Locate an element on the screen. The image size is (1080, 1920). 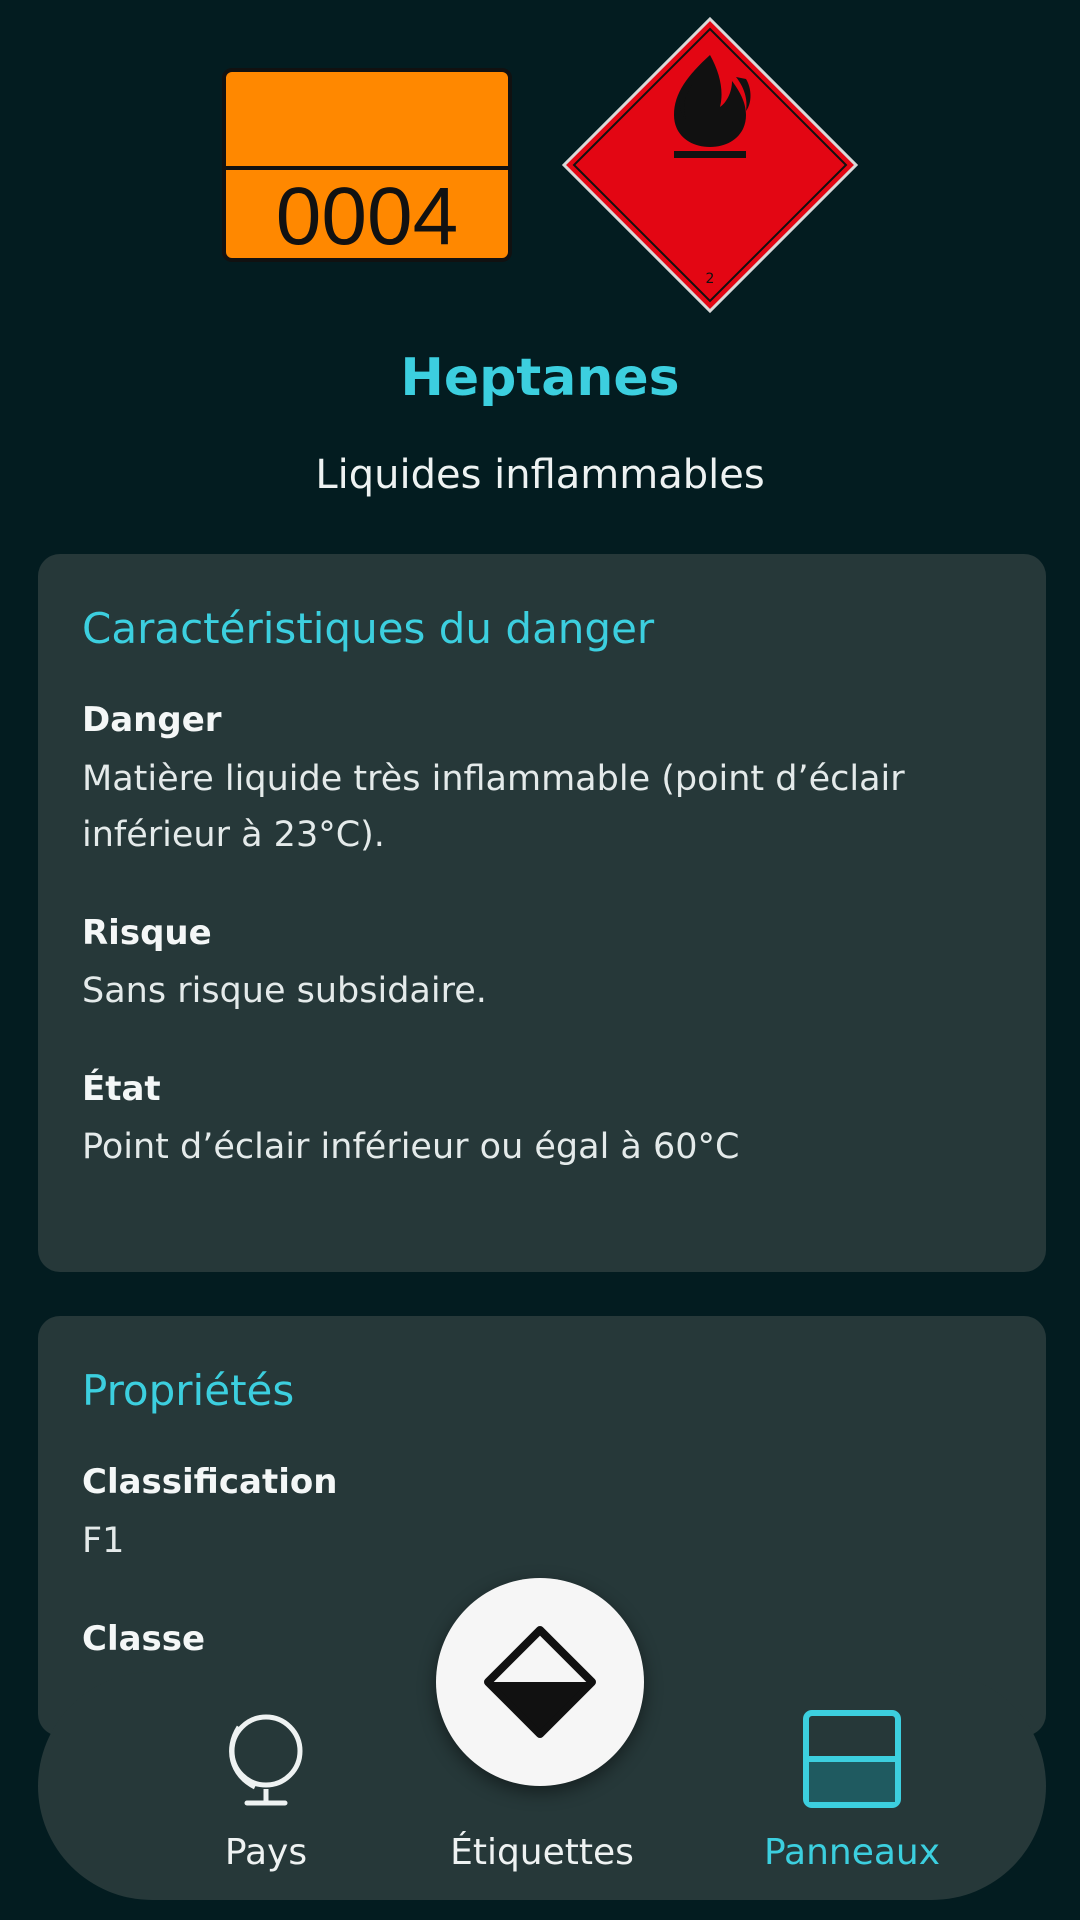
flame-diamond-icon: 2 is located at coordinates (710, 165).